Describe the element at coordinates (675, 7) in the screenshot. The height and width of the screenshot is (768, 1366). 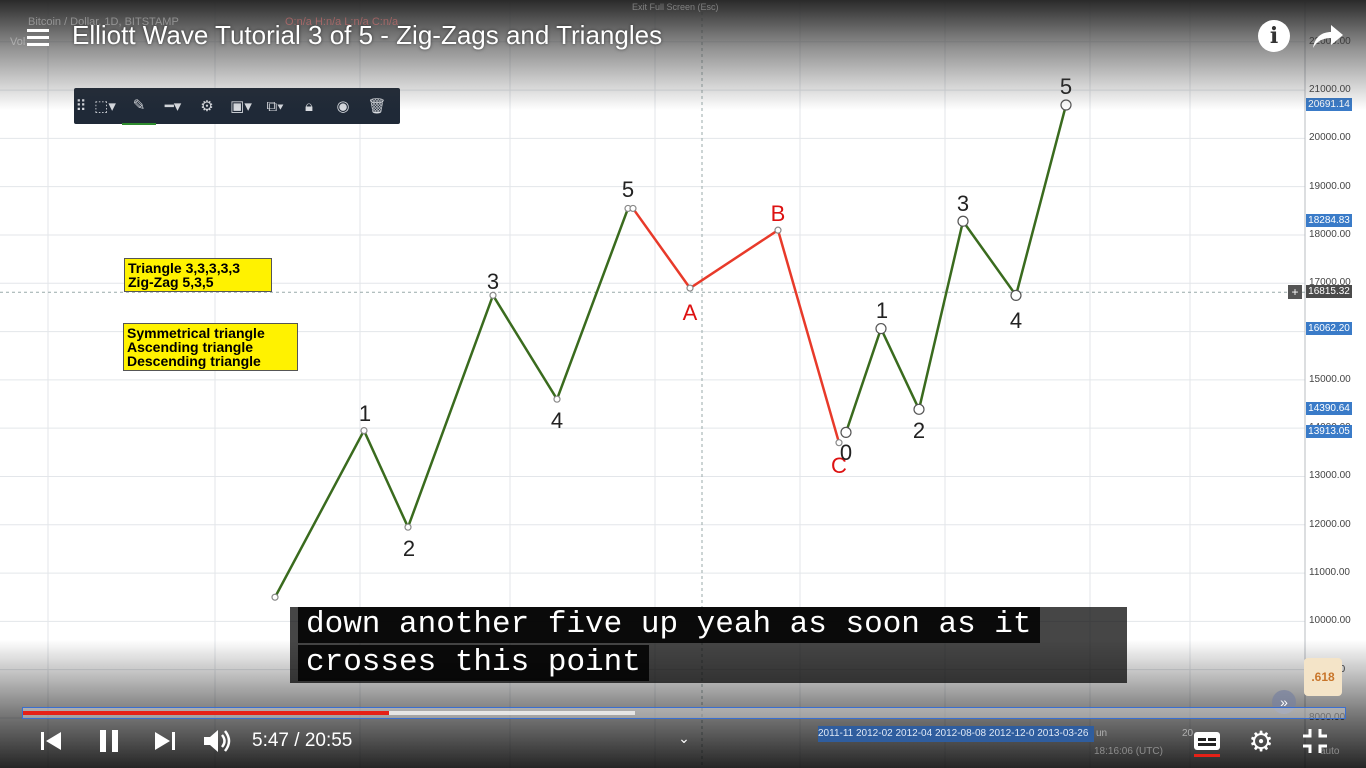
I see `exit-fullscreen-hint: Exit Full Screen (Esc)` at that location.